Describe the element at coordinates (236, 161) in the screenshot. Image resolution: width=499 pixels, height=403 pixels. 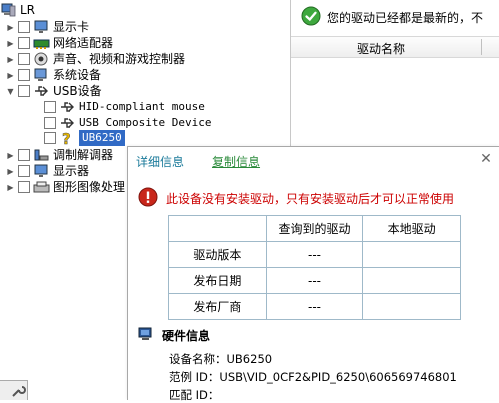
I see `tab-copy-info: 复制信息` at that location.